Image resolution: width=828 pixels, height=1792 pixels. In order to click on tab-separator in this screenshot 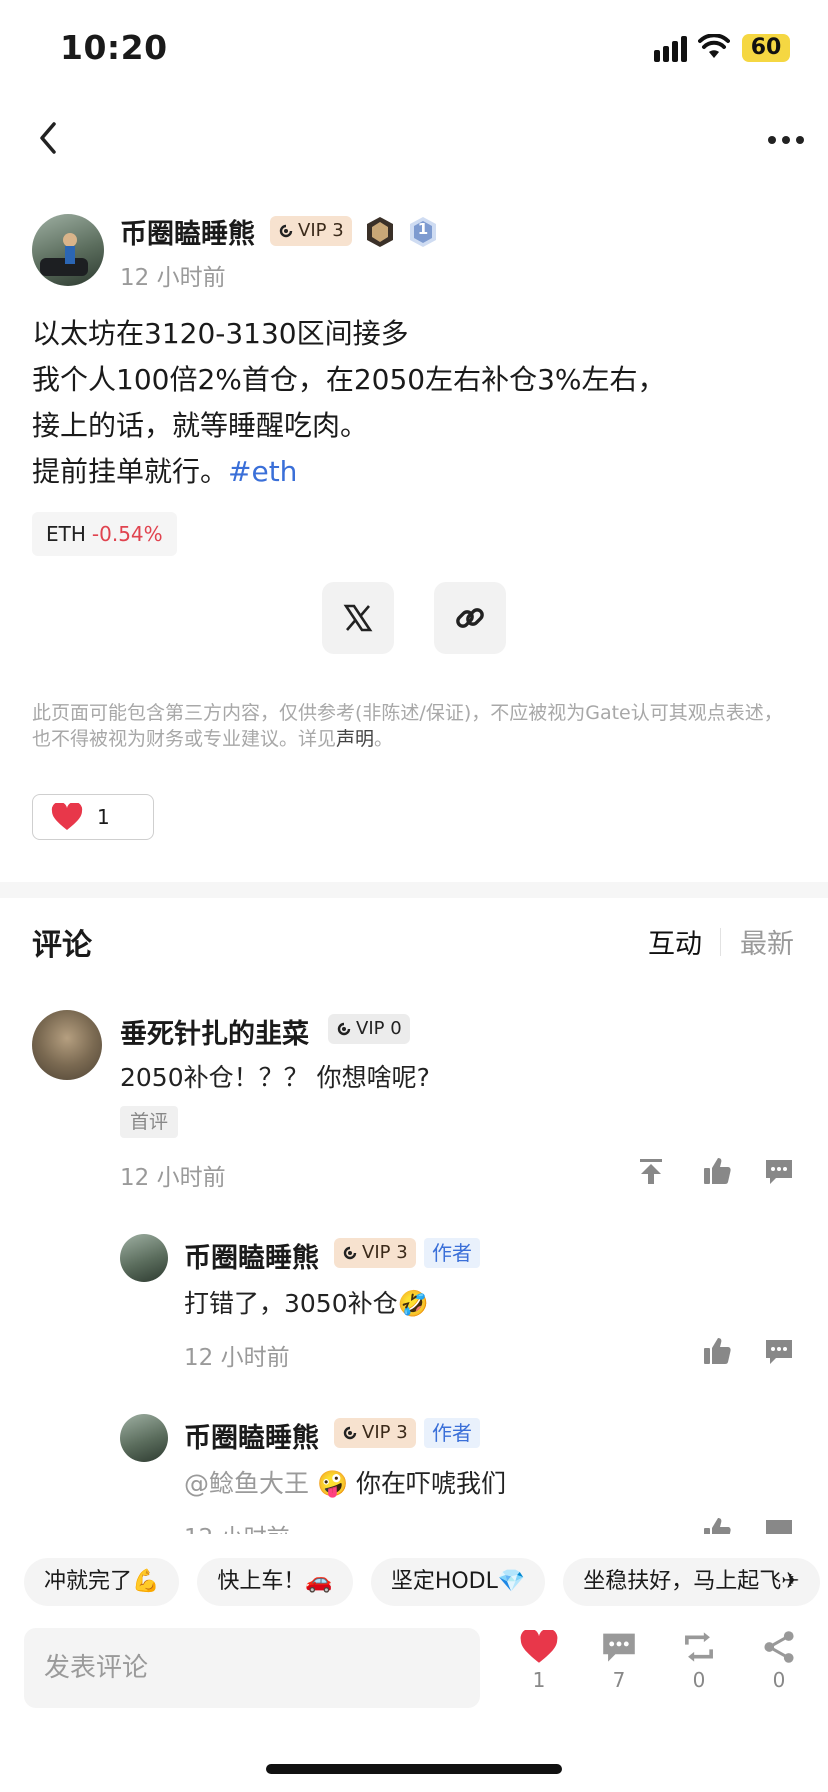, I will do `click(720, 942)`.